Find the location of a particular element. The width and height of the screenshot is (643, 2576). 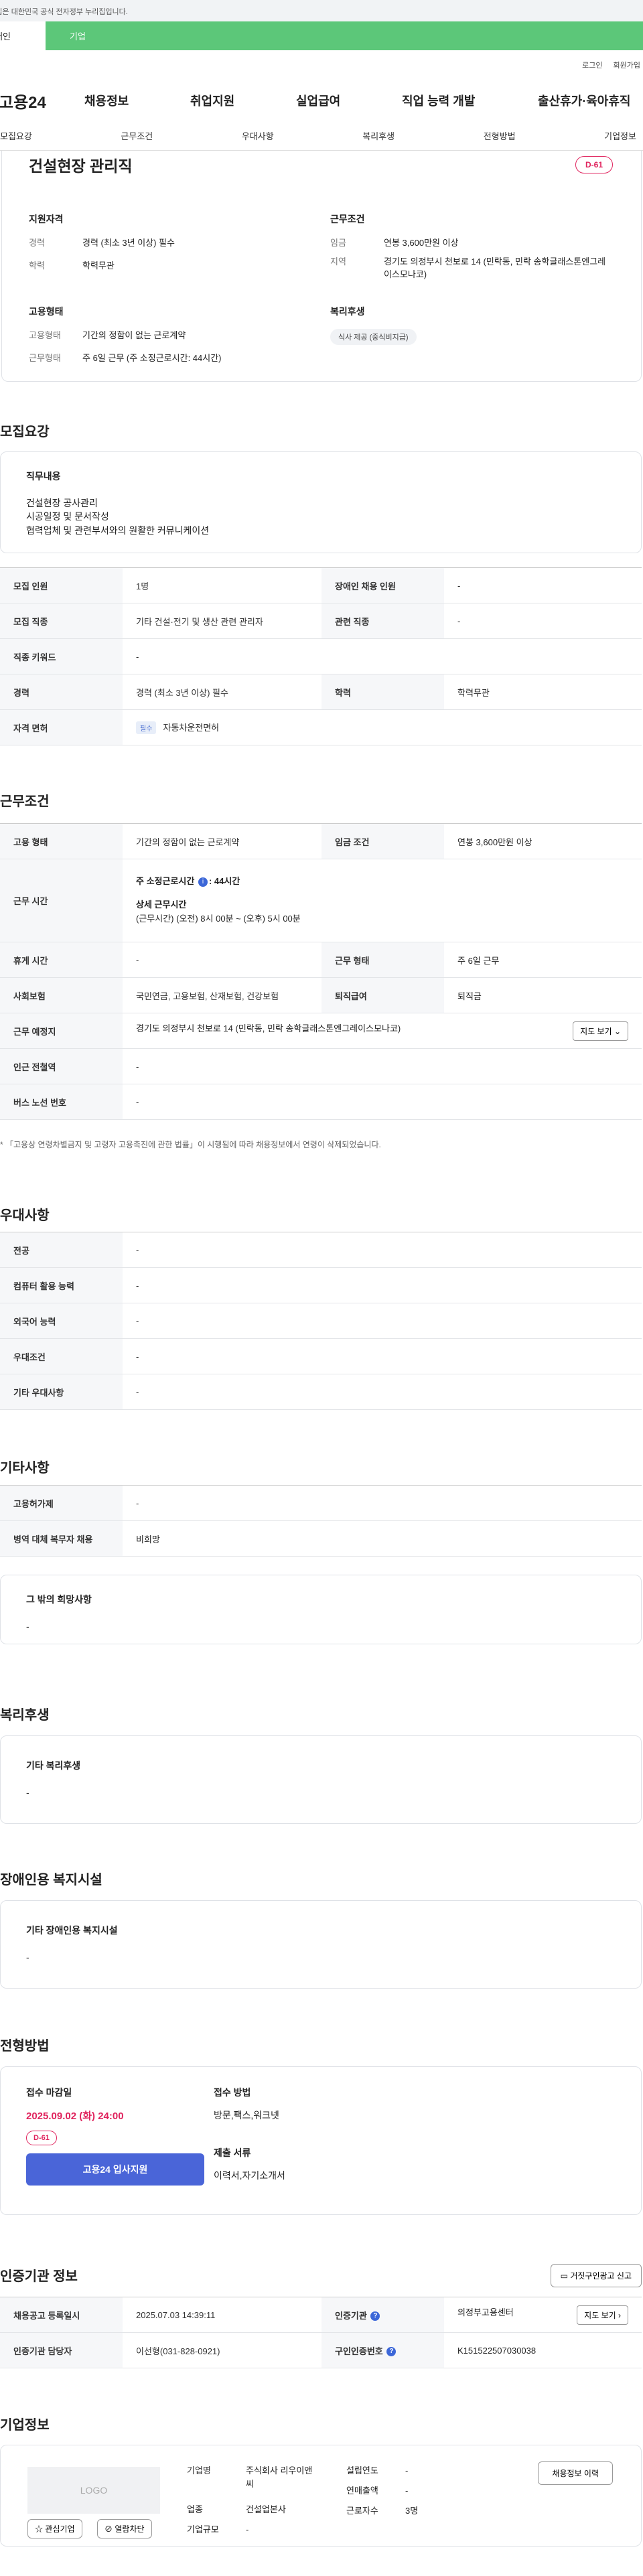

cert-map-button: 지도 보기 › is located at coordinates (602, 2315).